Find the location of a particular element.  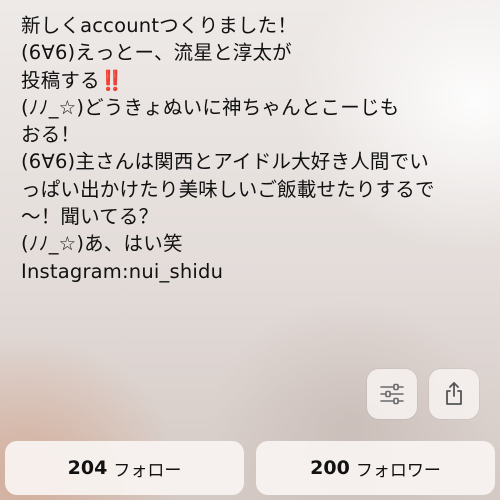

bio-line: (ﾉﾉ_☆)あ、はい笑 is located at coordinates (102, 244).